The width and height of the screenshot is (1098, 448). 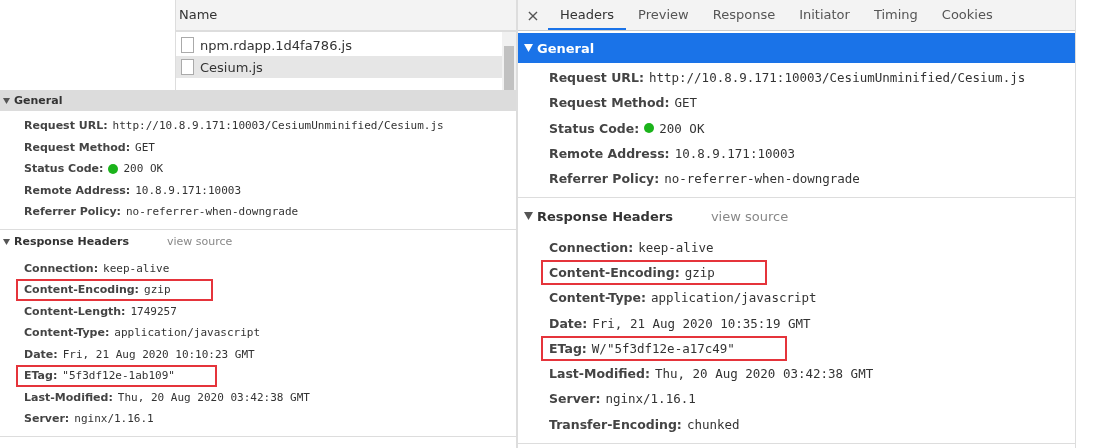 I want to click on close-button: ×, so click(x=533, y=15).